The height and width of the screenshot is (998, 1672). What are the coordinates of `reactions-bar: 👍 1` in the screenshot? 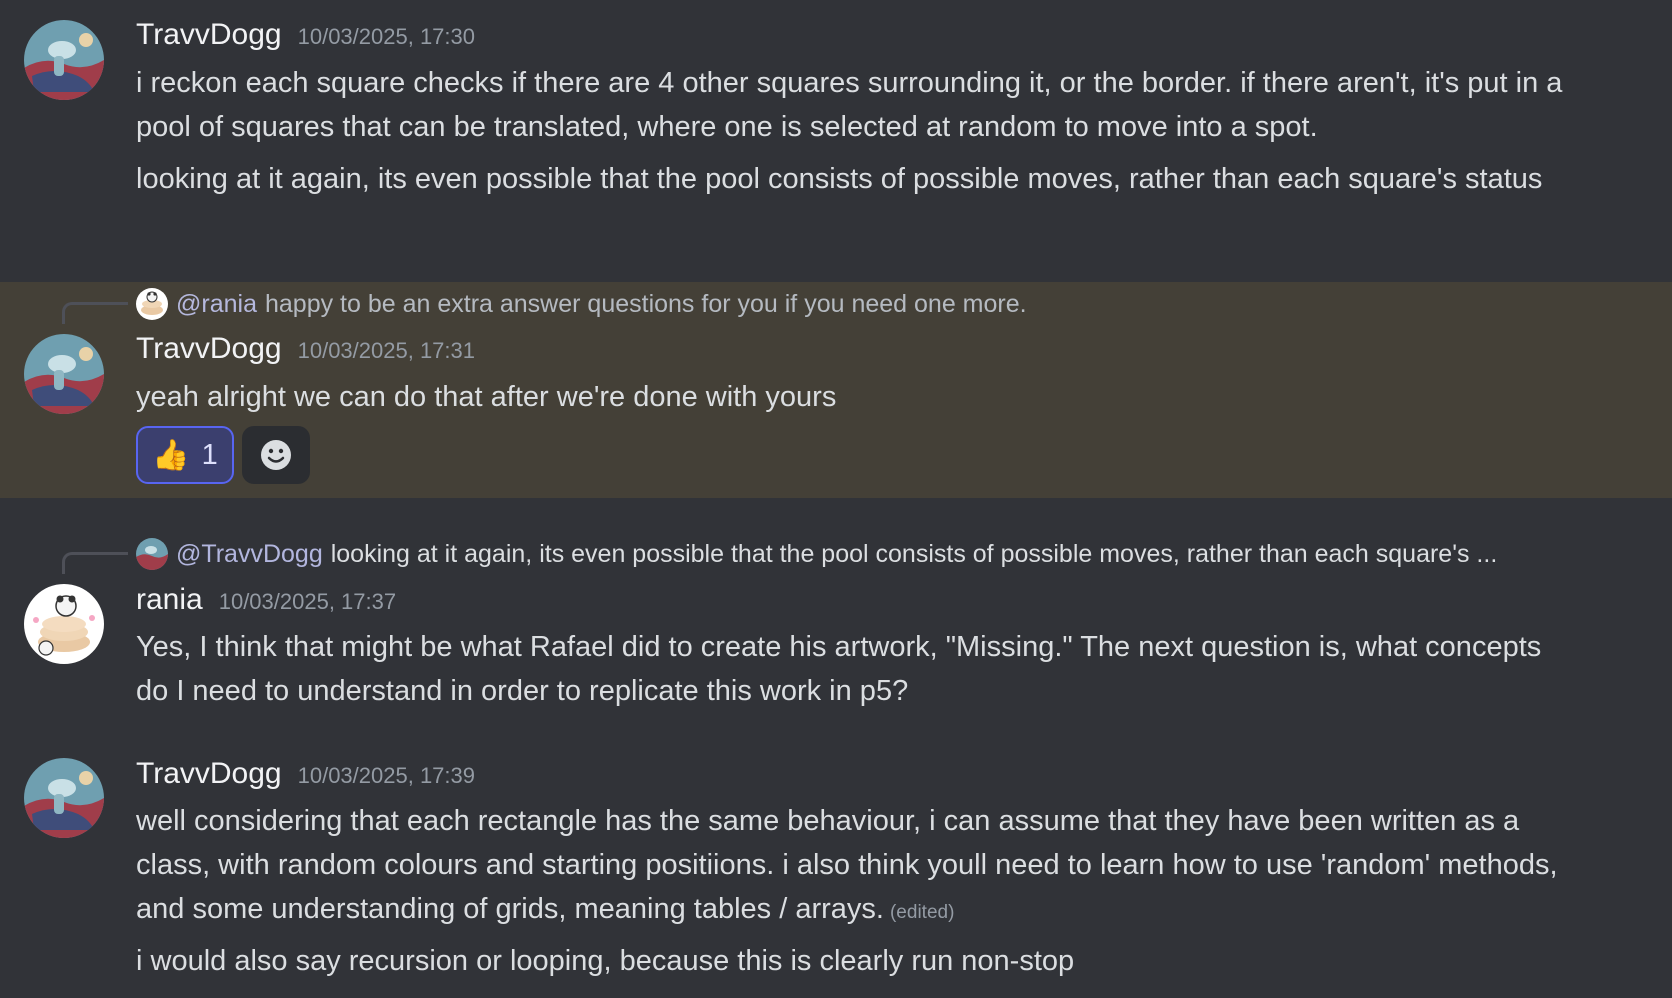 It's located at (223, 455).